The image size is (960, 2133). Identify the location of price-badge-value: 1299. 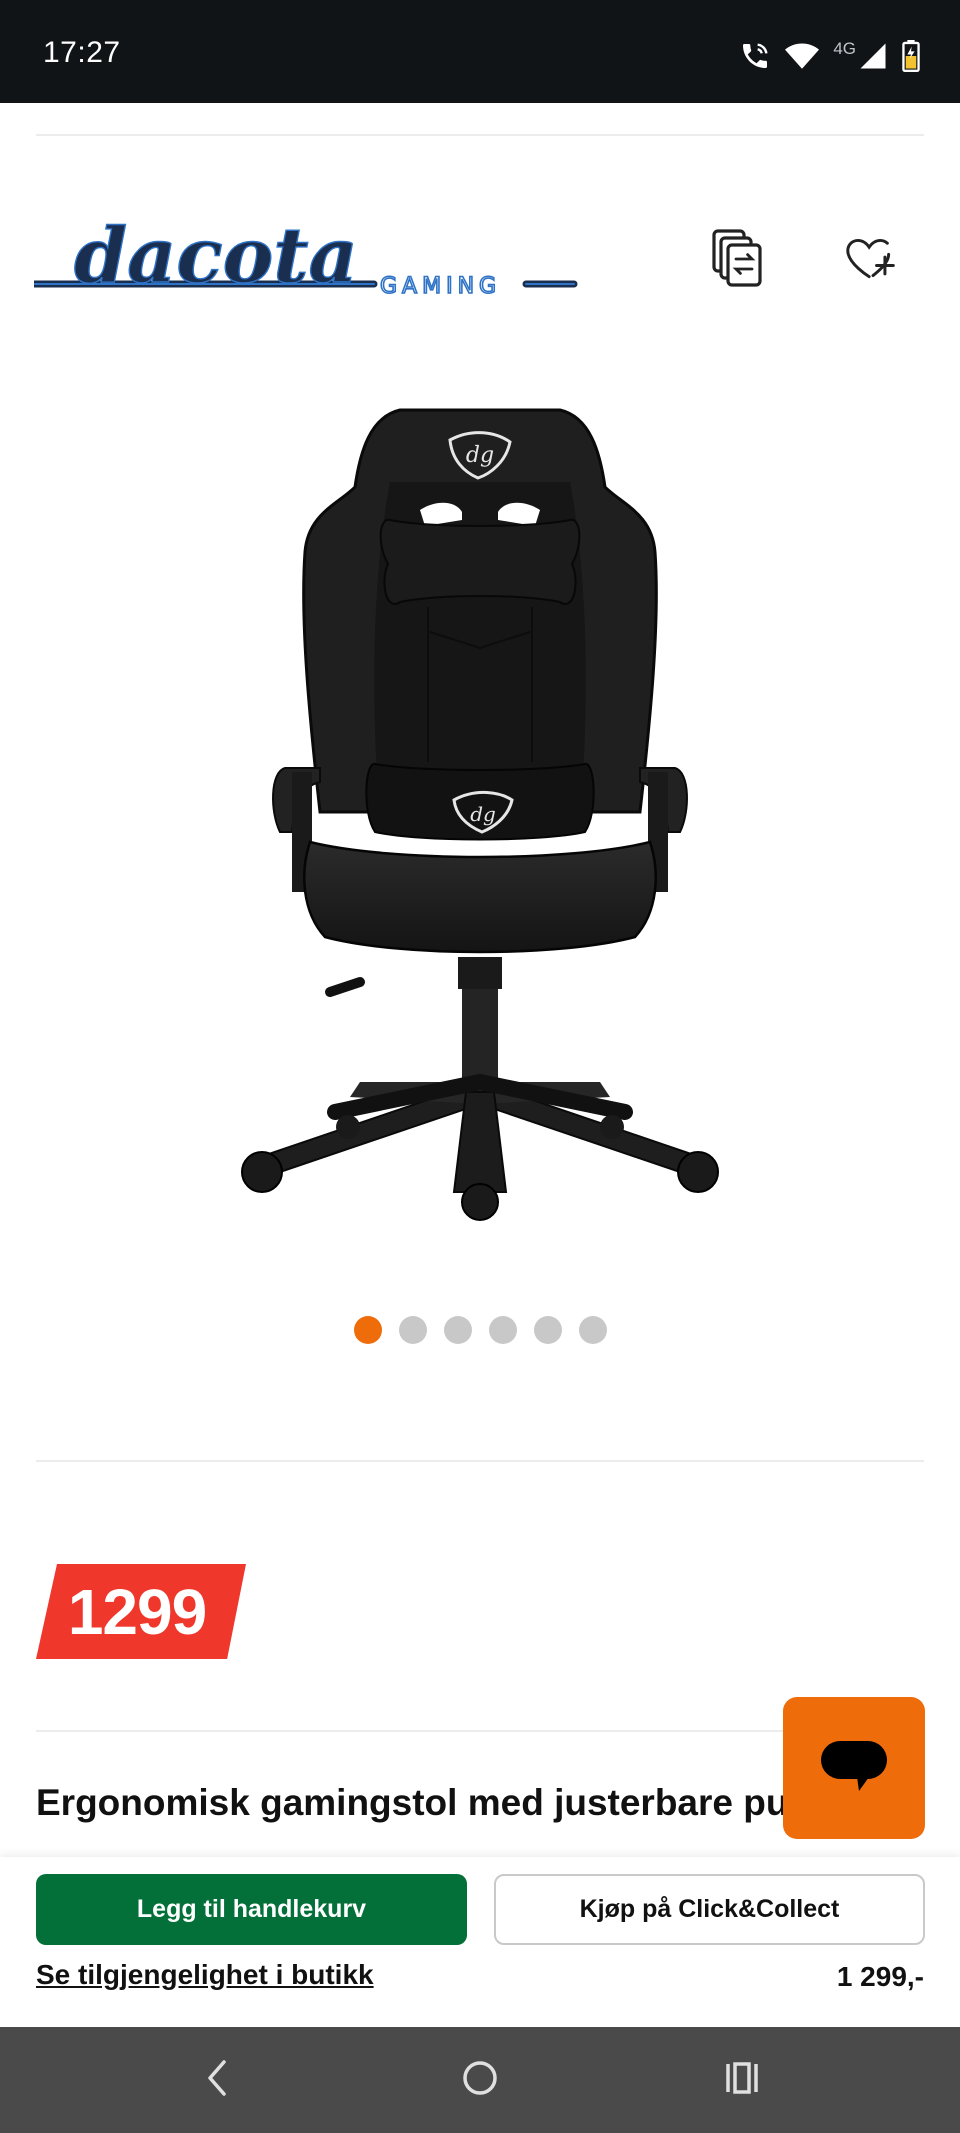
(137, 1611).